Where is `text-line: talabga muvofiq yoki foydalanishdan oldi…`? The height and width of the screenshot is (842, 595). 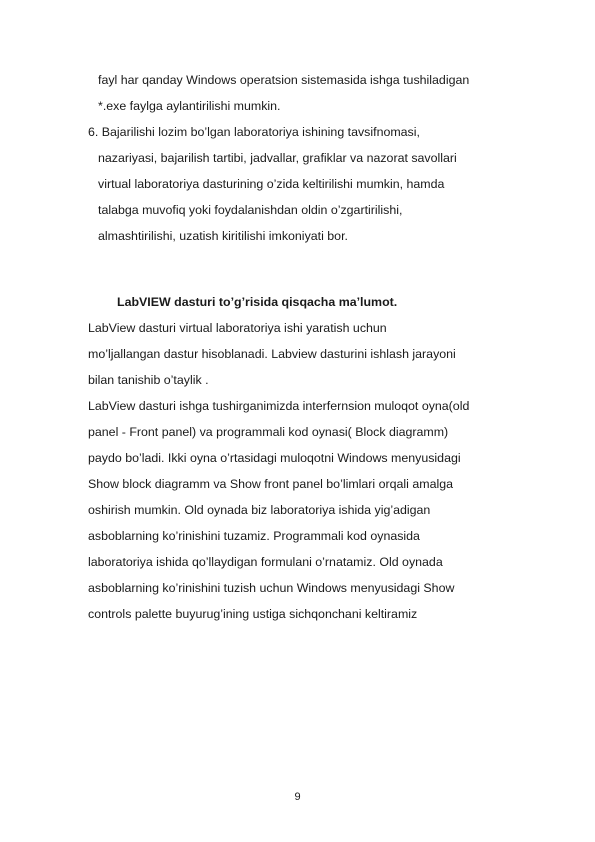
text-line: talabga muvofiq yoki foydalanishdan oldi… is located at coordinates (250, 210).